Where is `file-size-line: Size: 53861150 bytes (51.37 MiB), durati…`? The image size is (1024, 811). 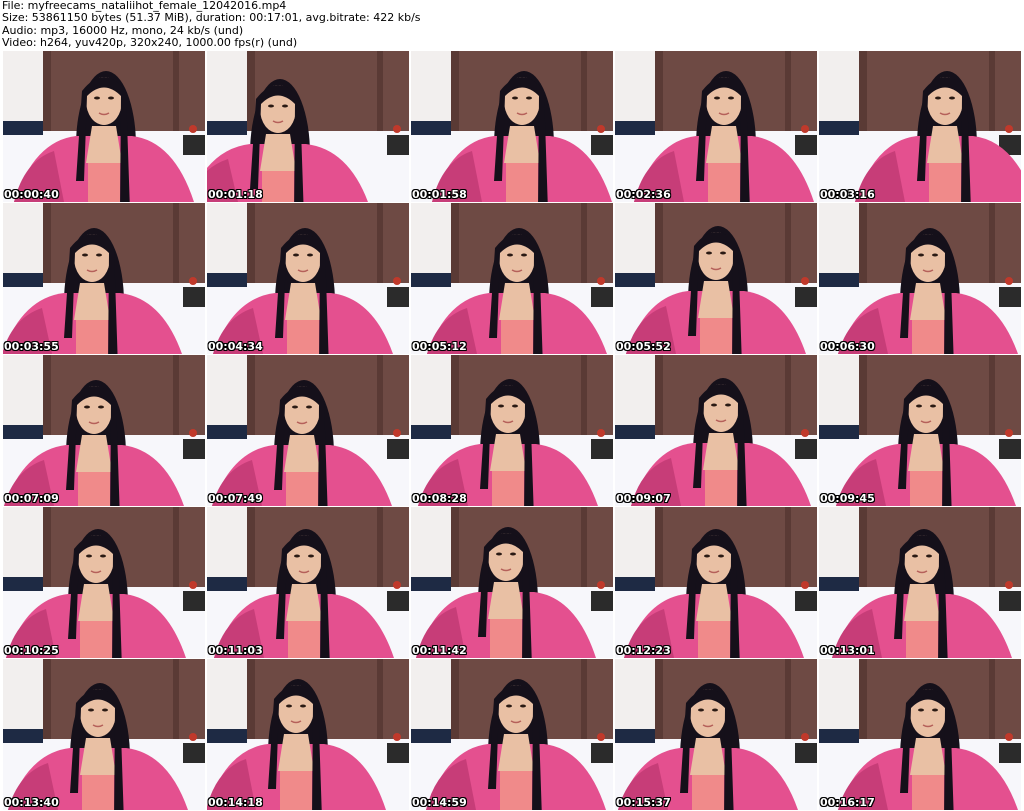
file-size-line: Size: 53861150 bytes (51.37 MiB), durati… is located at coordinates (211, 18).